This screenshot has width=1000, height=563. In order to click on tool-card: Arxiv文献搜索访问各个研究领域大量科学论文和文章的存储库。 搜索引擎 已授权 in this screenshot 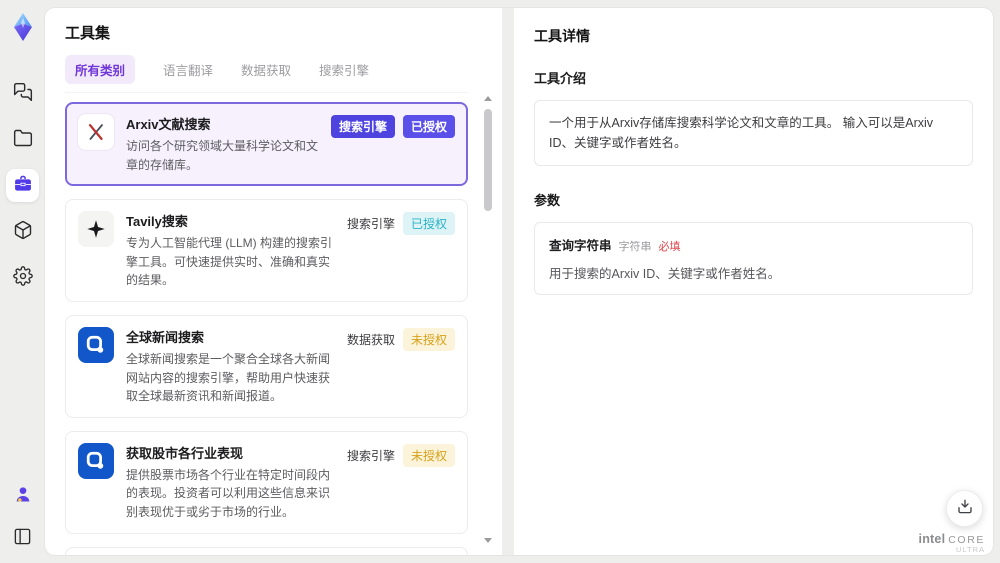, I will do `click(266, 144)`.